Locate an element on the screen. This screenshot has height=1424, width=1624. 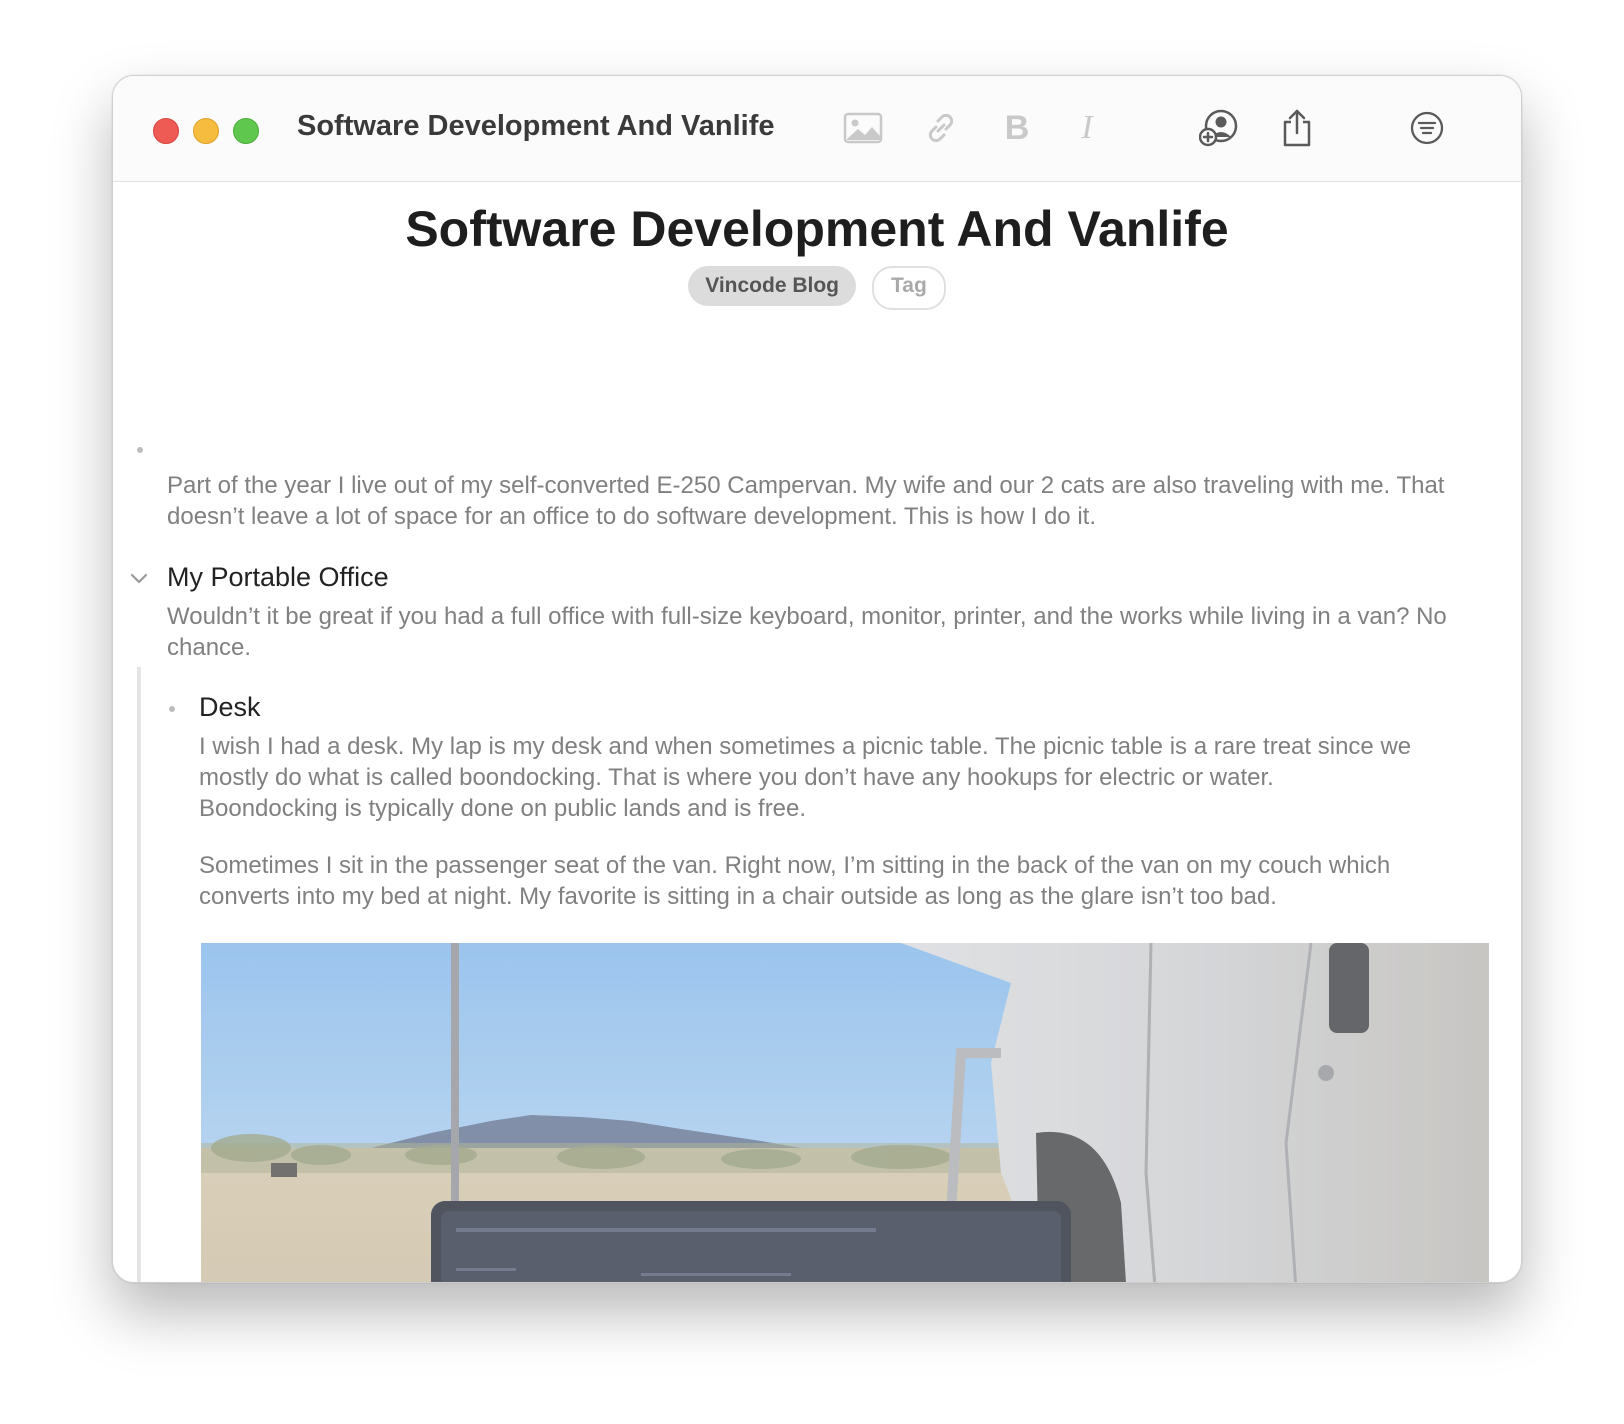
bold-button: B is located at coordinates (1017, 128).